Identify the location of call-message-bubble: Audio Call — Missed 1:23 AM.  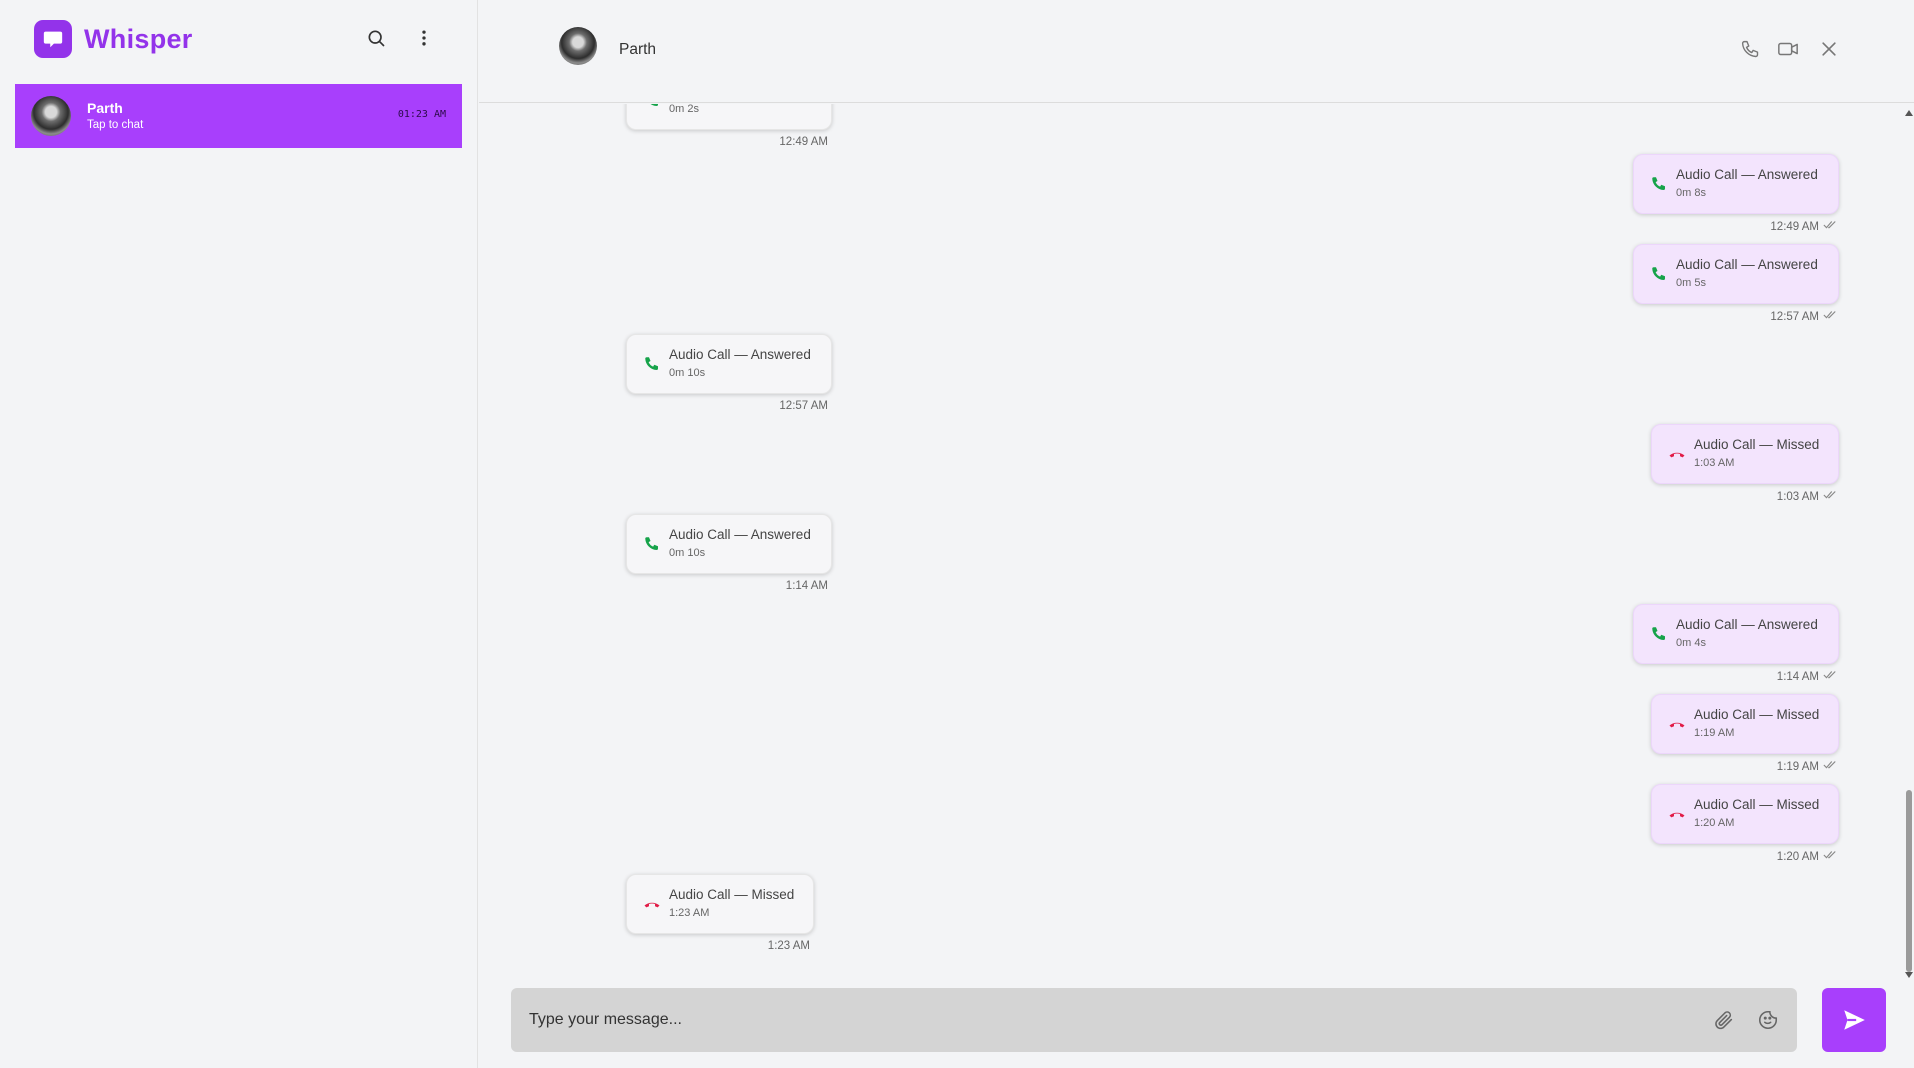
(720, 904).